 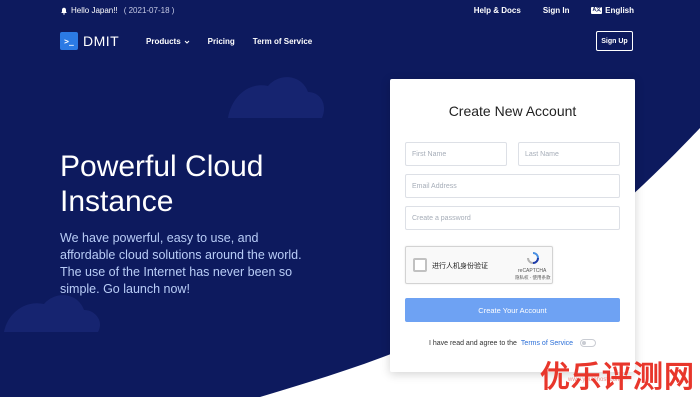 What do you see at coordinates (512, 111) in the screenshot?
I see `form-title: Create New Account` at bounding box center [512, 111].